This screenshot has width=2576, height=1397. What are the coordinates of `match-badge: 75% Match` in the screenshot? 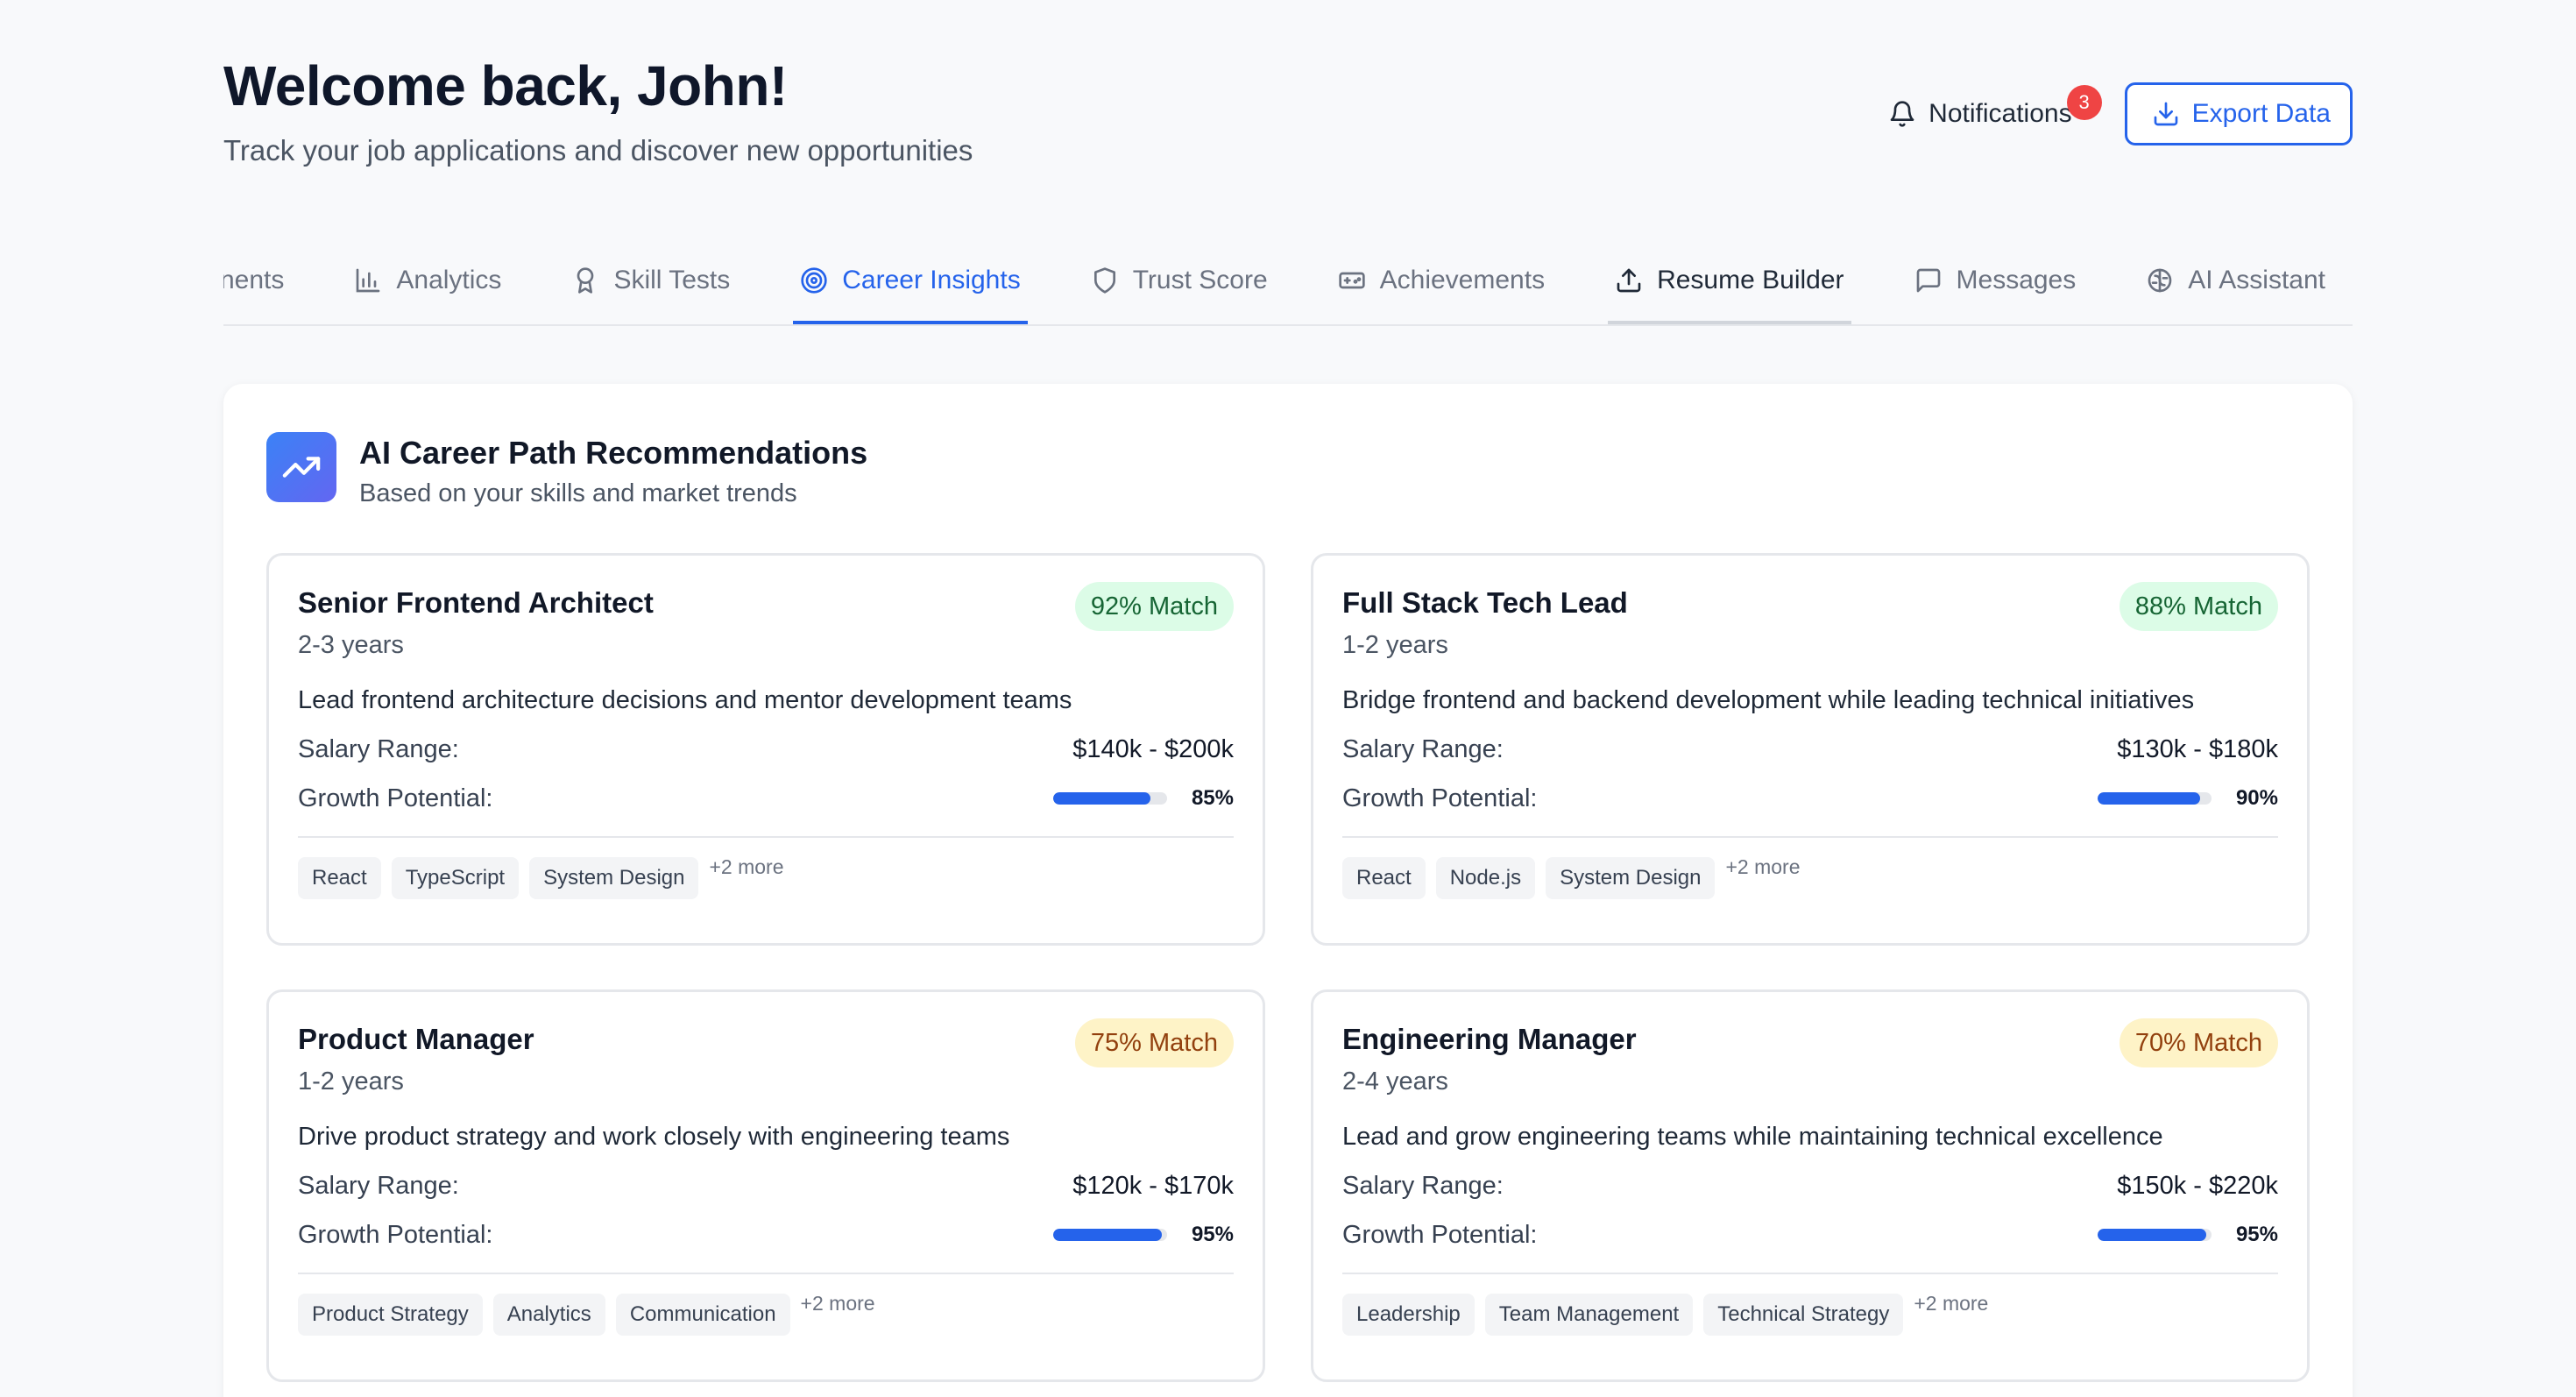 It's located at (1154, 1042).